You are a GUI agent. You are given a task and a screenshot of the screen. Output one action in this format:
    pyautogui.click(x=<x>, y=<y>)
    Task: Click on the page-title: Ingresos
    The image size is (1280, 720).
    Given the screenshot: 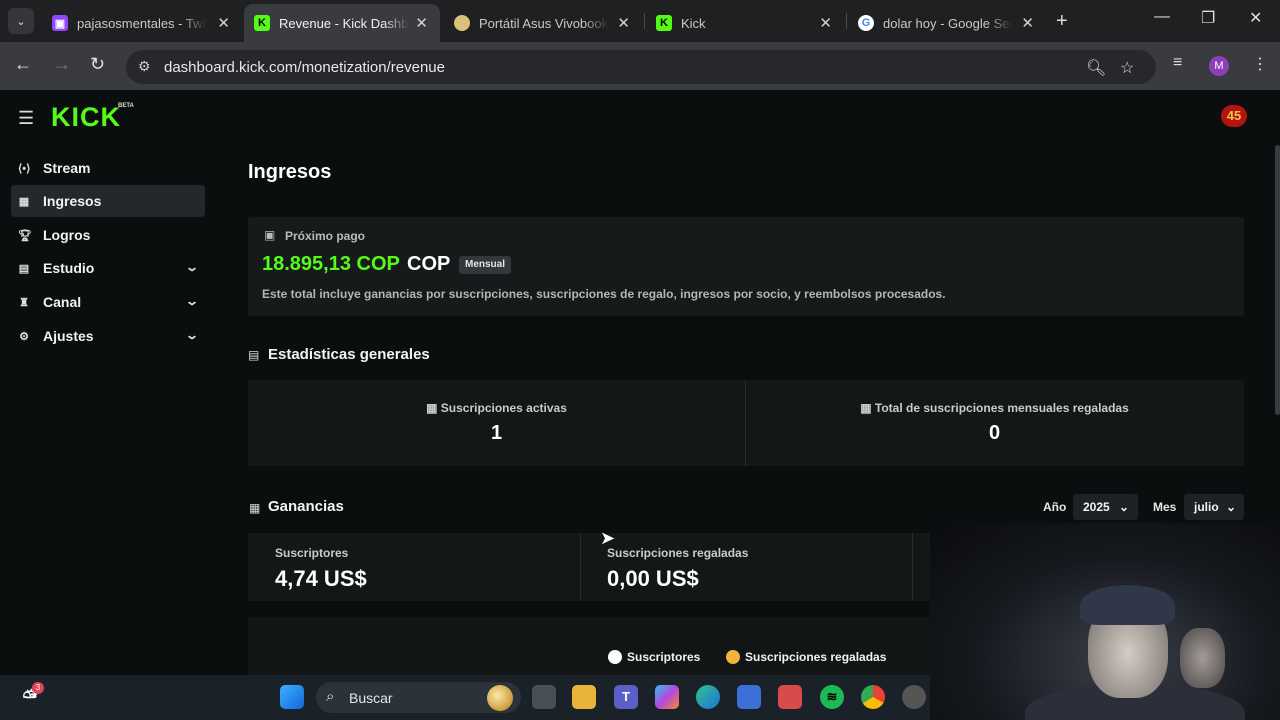 What is the action you would take?
    pyautogui.click(x=290, y=172)
    